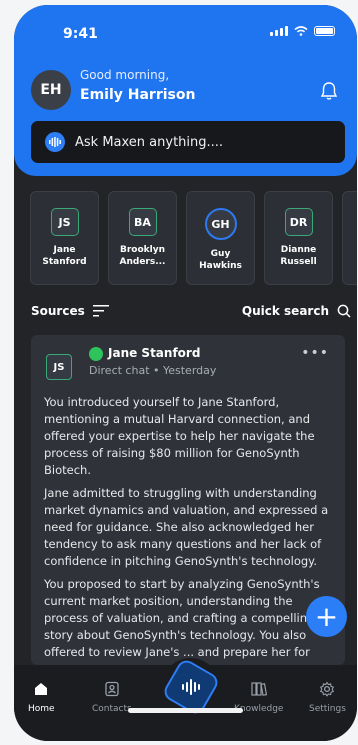 This screenshot has width=358, height=745. Describe the element at coordinates (352, 256) in the screenshot. I see `contact-name: BrA` at that location.